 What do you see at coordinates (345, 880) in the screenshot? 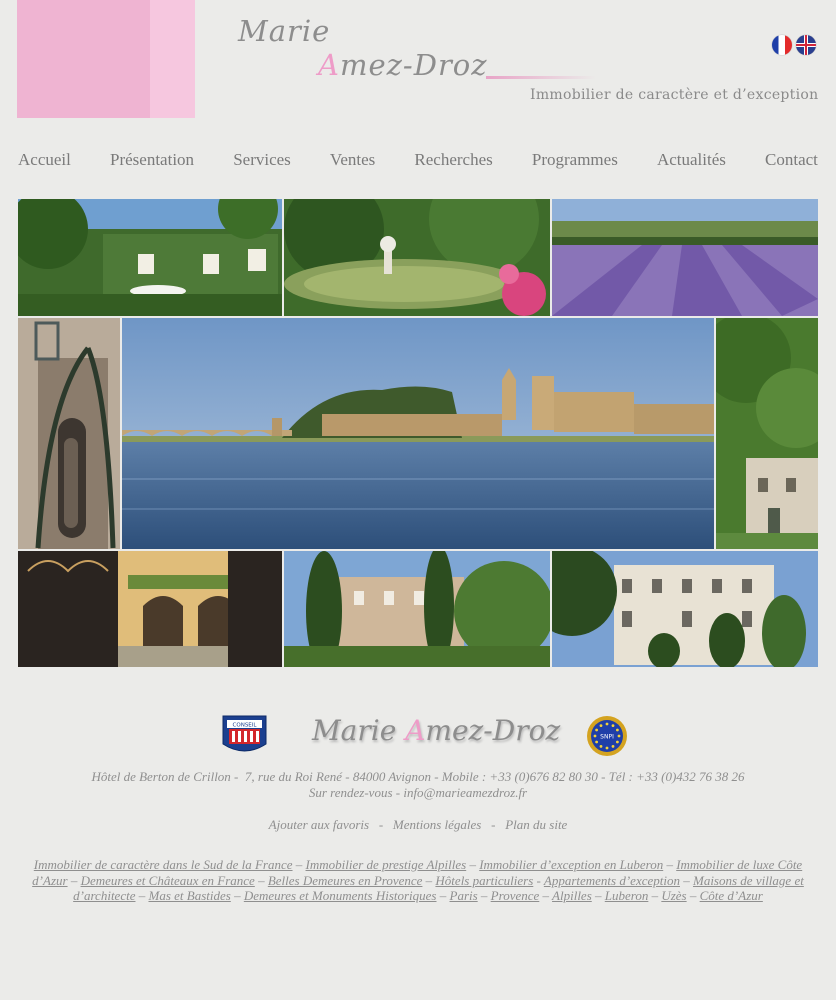
I see `seo-link: Belles Demeures en Provence` at bounding box center [345, 880].